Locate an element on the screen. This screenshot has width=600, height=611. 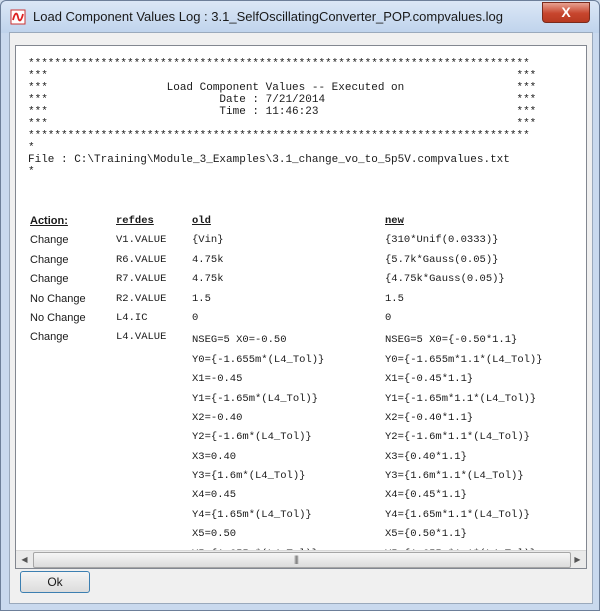
old-line: Y4={1.65m*(L4_Tol)} is located at coordinates (252, 514).